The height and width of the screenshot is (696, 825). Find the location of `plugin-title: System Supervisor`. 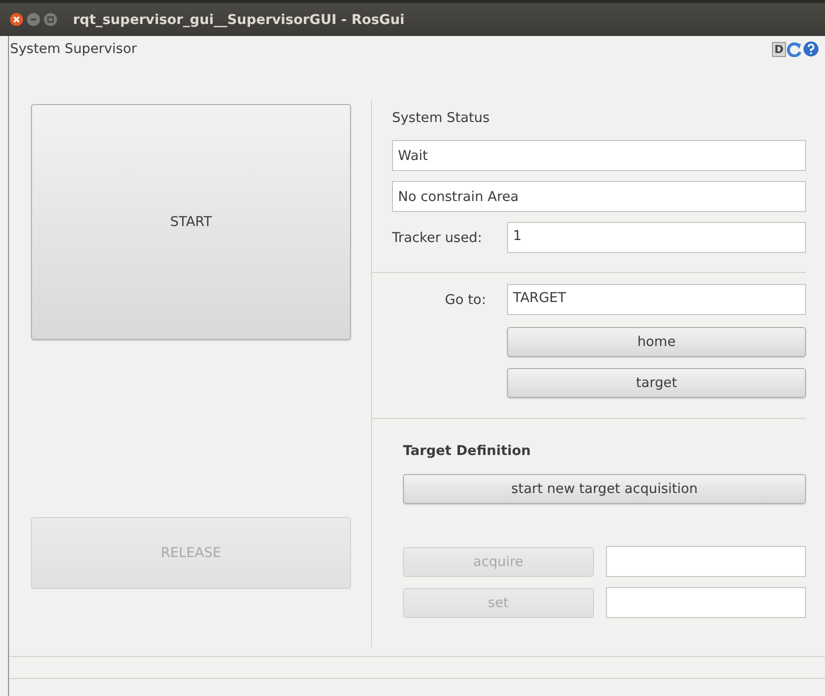

plugin-title: System Supervisor is located at coordinates (73, 49).